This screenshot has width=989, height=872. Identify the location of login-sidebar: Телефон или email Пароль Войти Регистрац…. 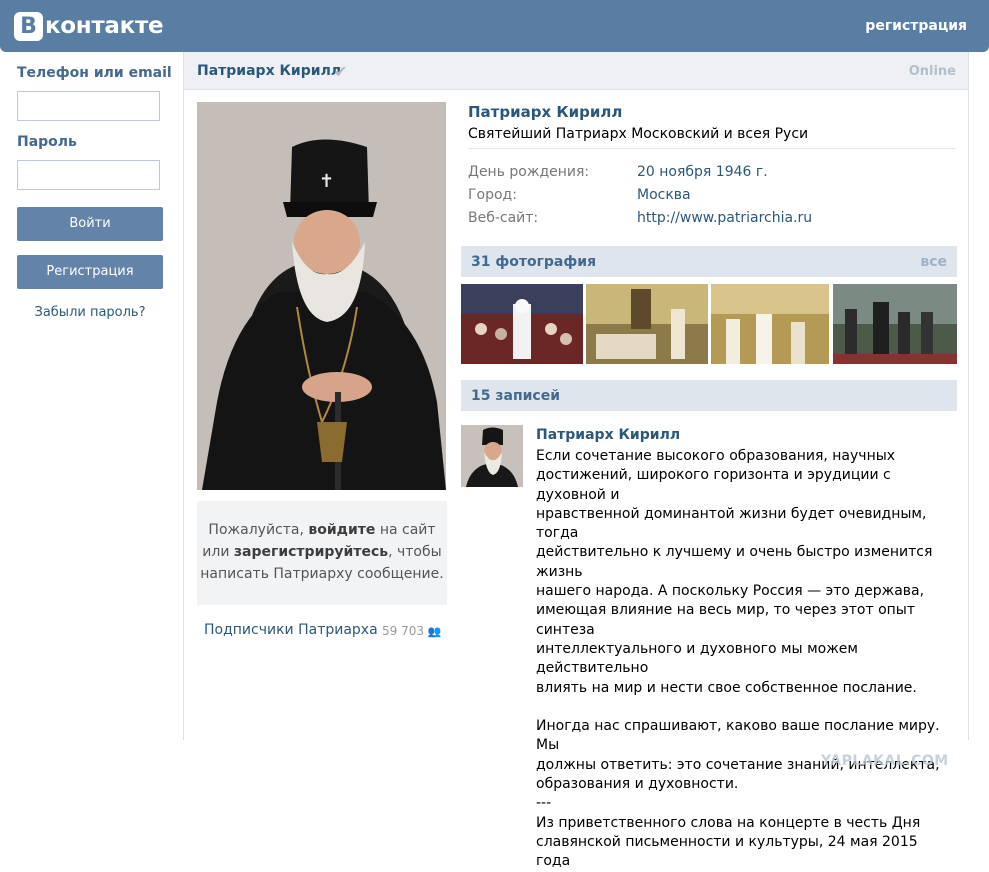
(91, 396).